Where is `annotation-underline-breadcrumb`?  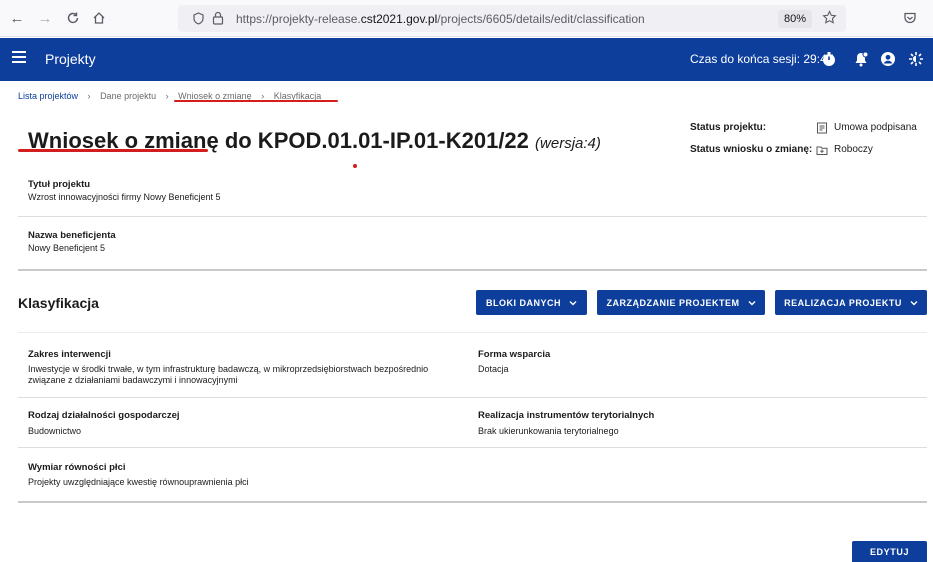 annotation-underline-breadcrumb is located at coordinates (256, 101).